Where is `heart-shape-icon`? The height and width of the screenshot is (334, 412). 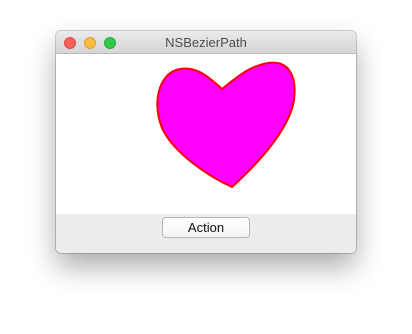
heart-shape-icon is located at coordinates (226, 124).